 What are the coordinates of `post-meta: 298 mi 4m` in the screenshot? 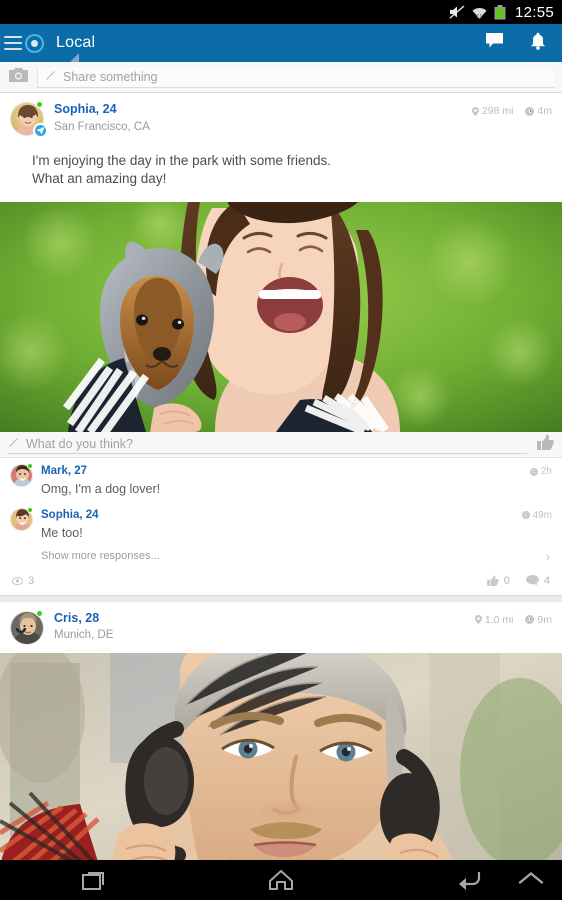 It's located at (511, 109).